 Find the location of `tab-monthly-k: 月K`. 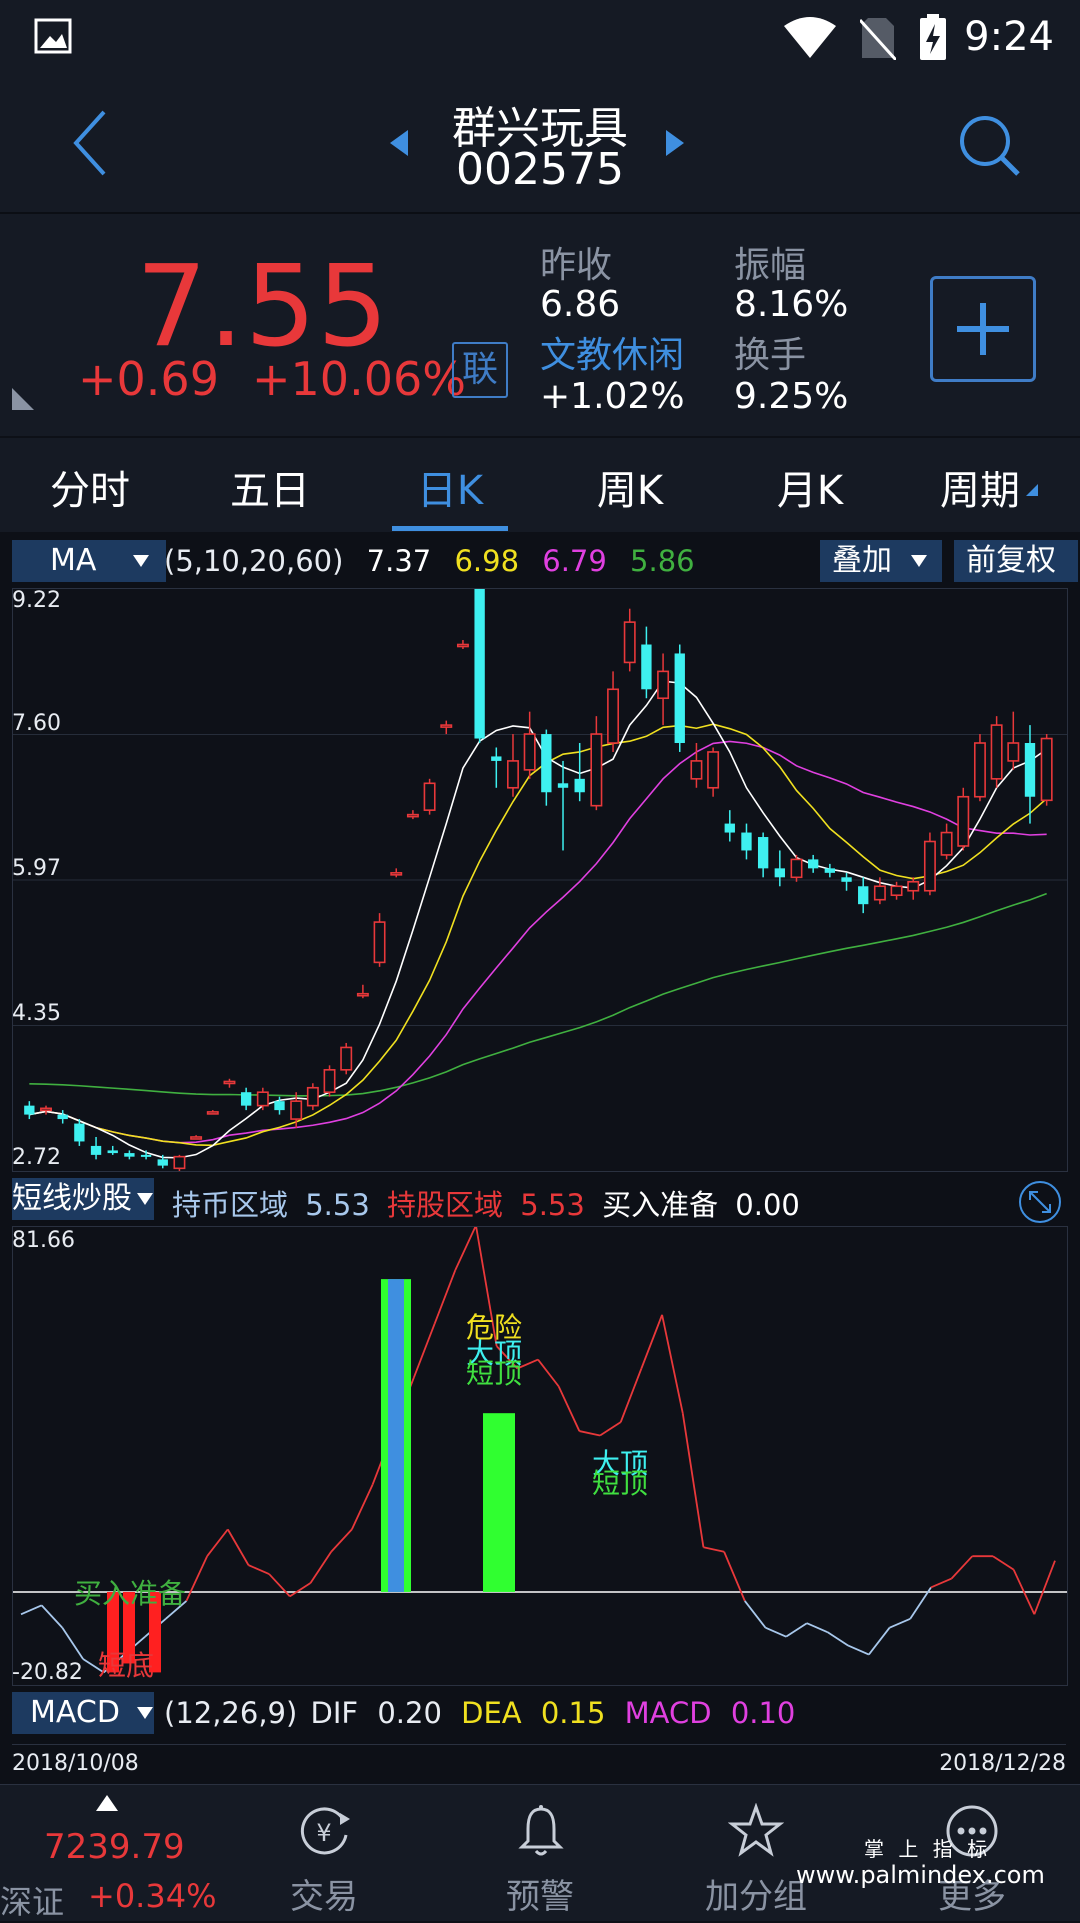

tab-monthly-k: 月K is located at coordinates (810, 487).